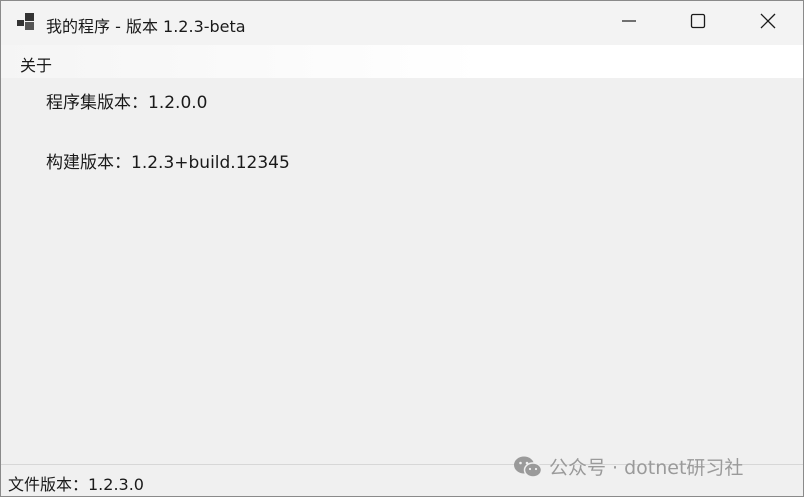 This screenshot has width=804, height=497. What do you see at coordinates (36, 64) in the screenshot?
I see `menu-item-about: 关于` at bounding box center [36, 64].